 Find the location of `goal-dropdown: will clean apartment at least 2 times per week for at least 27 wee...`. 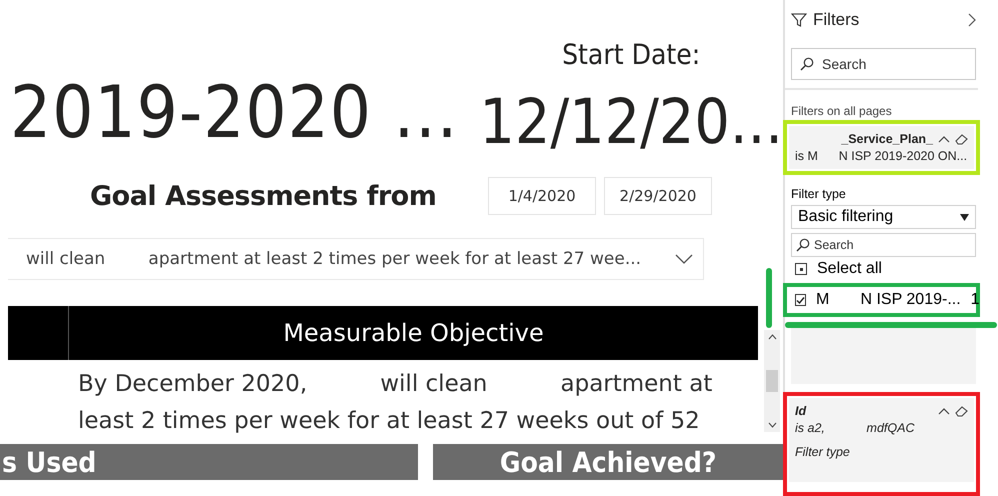

goal-dropdown: will clean apartment at least 2 times per week for at least 27 wee... is located at coordinates (356, 259).